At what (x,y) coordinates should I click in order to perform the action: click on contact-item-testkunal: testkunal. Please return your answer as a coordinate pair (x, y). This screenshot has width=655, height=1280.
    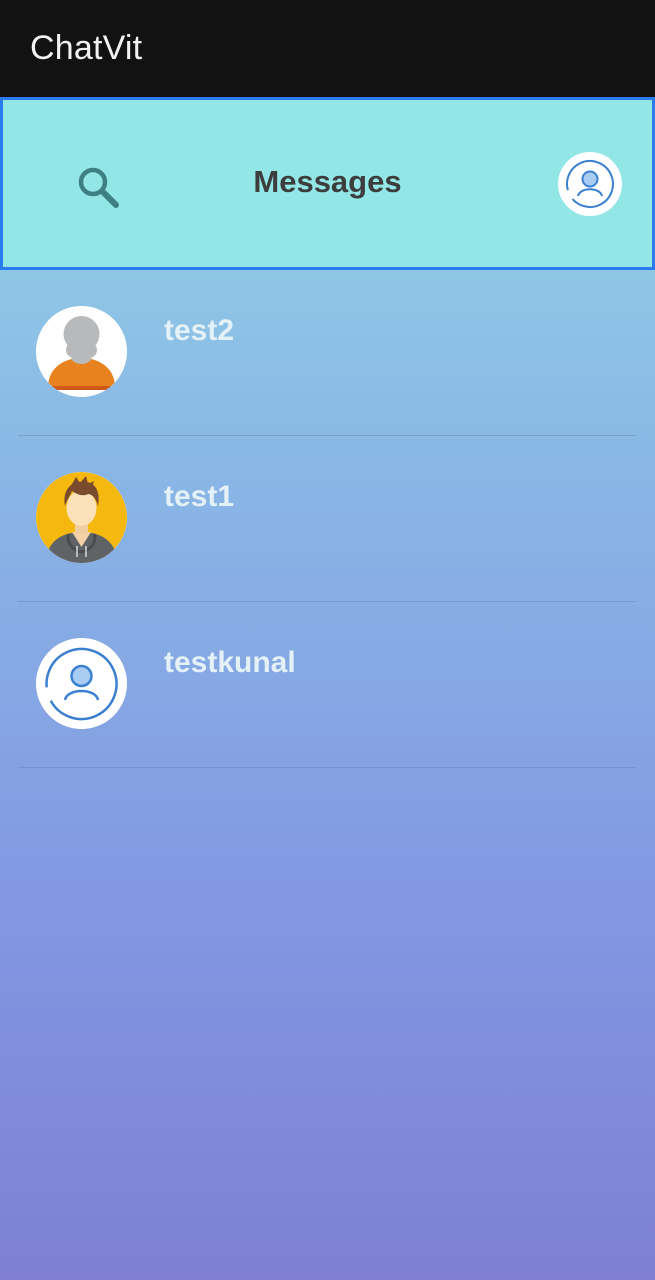
    Looking at the image, I should click on (327, 685).